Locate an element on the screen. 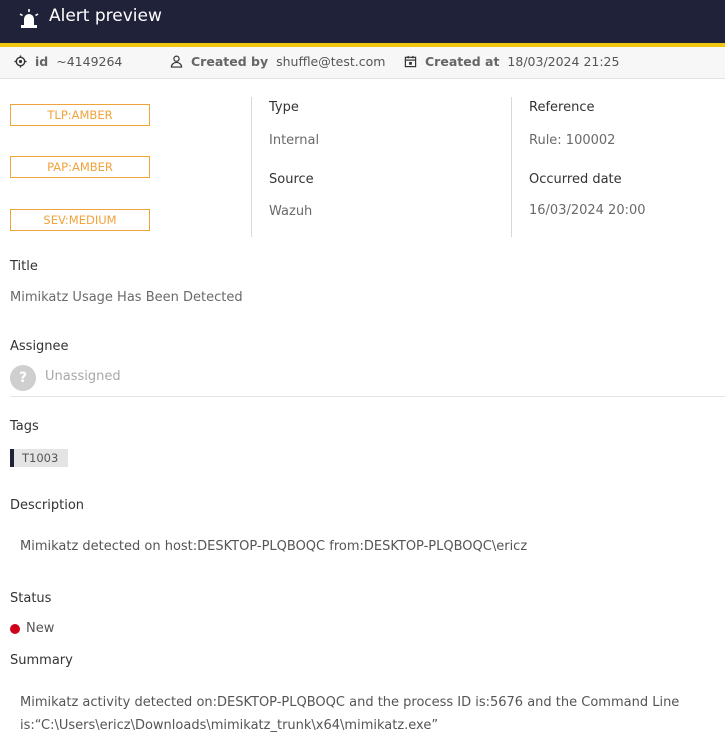 The height and width of the screenshot is (754, 725). severity-badge: SEV:MEDIUM is located at coordinates (80, 220).